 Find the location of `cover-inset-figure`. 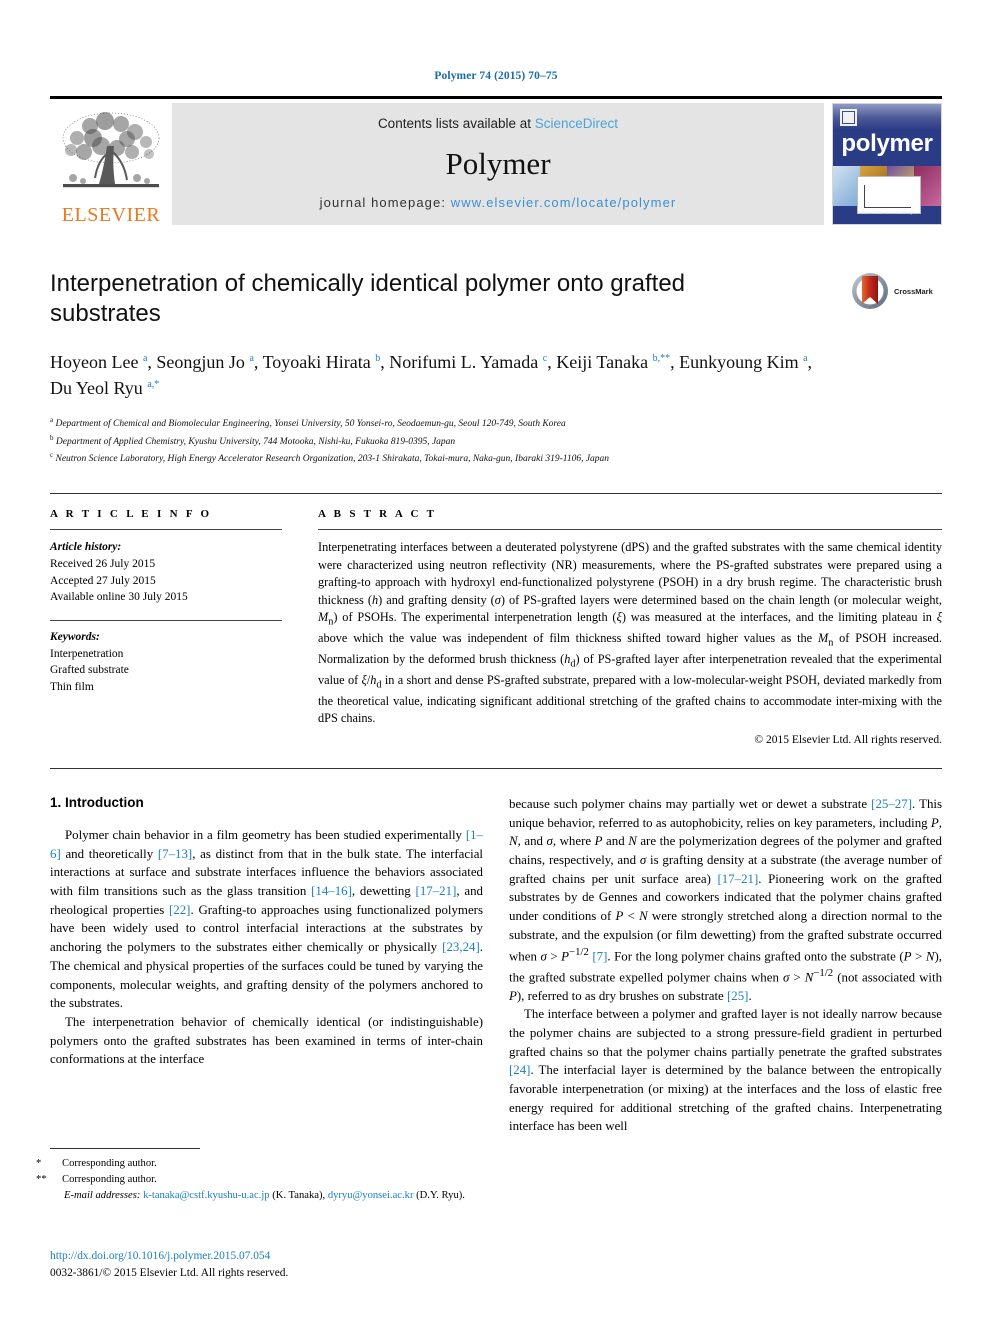

cover-inset-figure is located at coordinates (889, 195).